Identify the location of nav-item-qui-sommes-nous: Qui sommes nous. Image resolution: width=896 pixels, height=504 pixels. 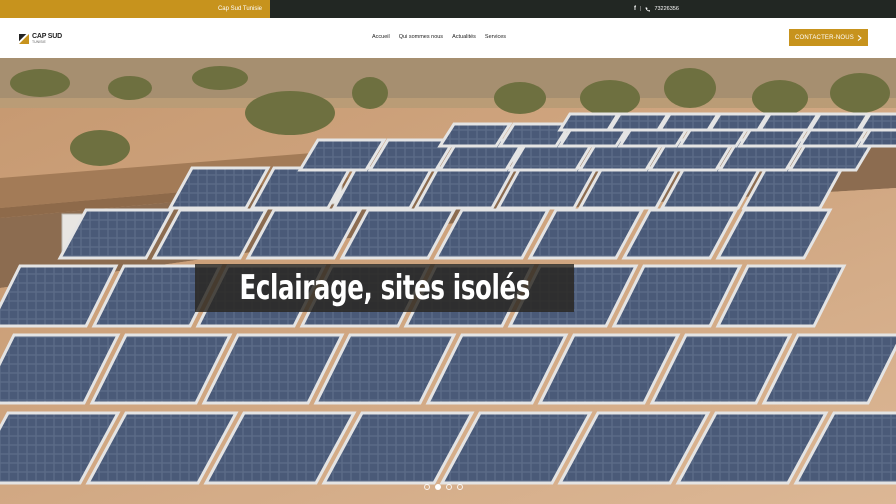
(421, 37).